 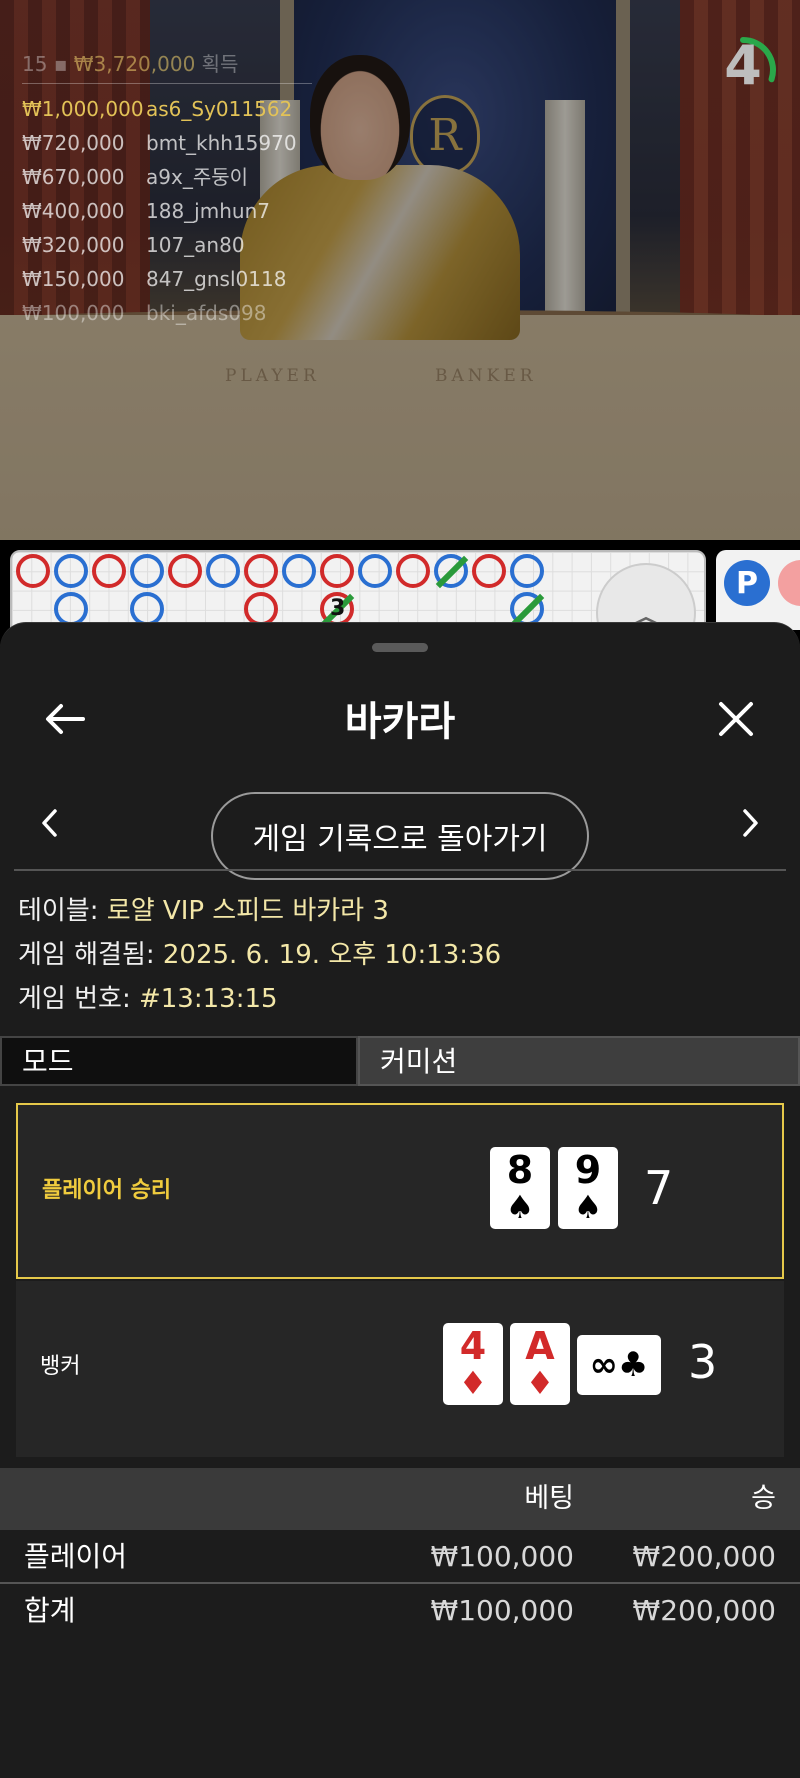 What do you see at coordinates (400, 647) in the screenshot?
I see `drag-handle` at bounding box center [400, 647].